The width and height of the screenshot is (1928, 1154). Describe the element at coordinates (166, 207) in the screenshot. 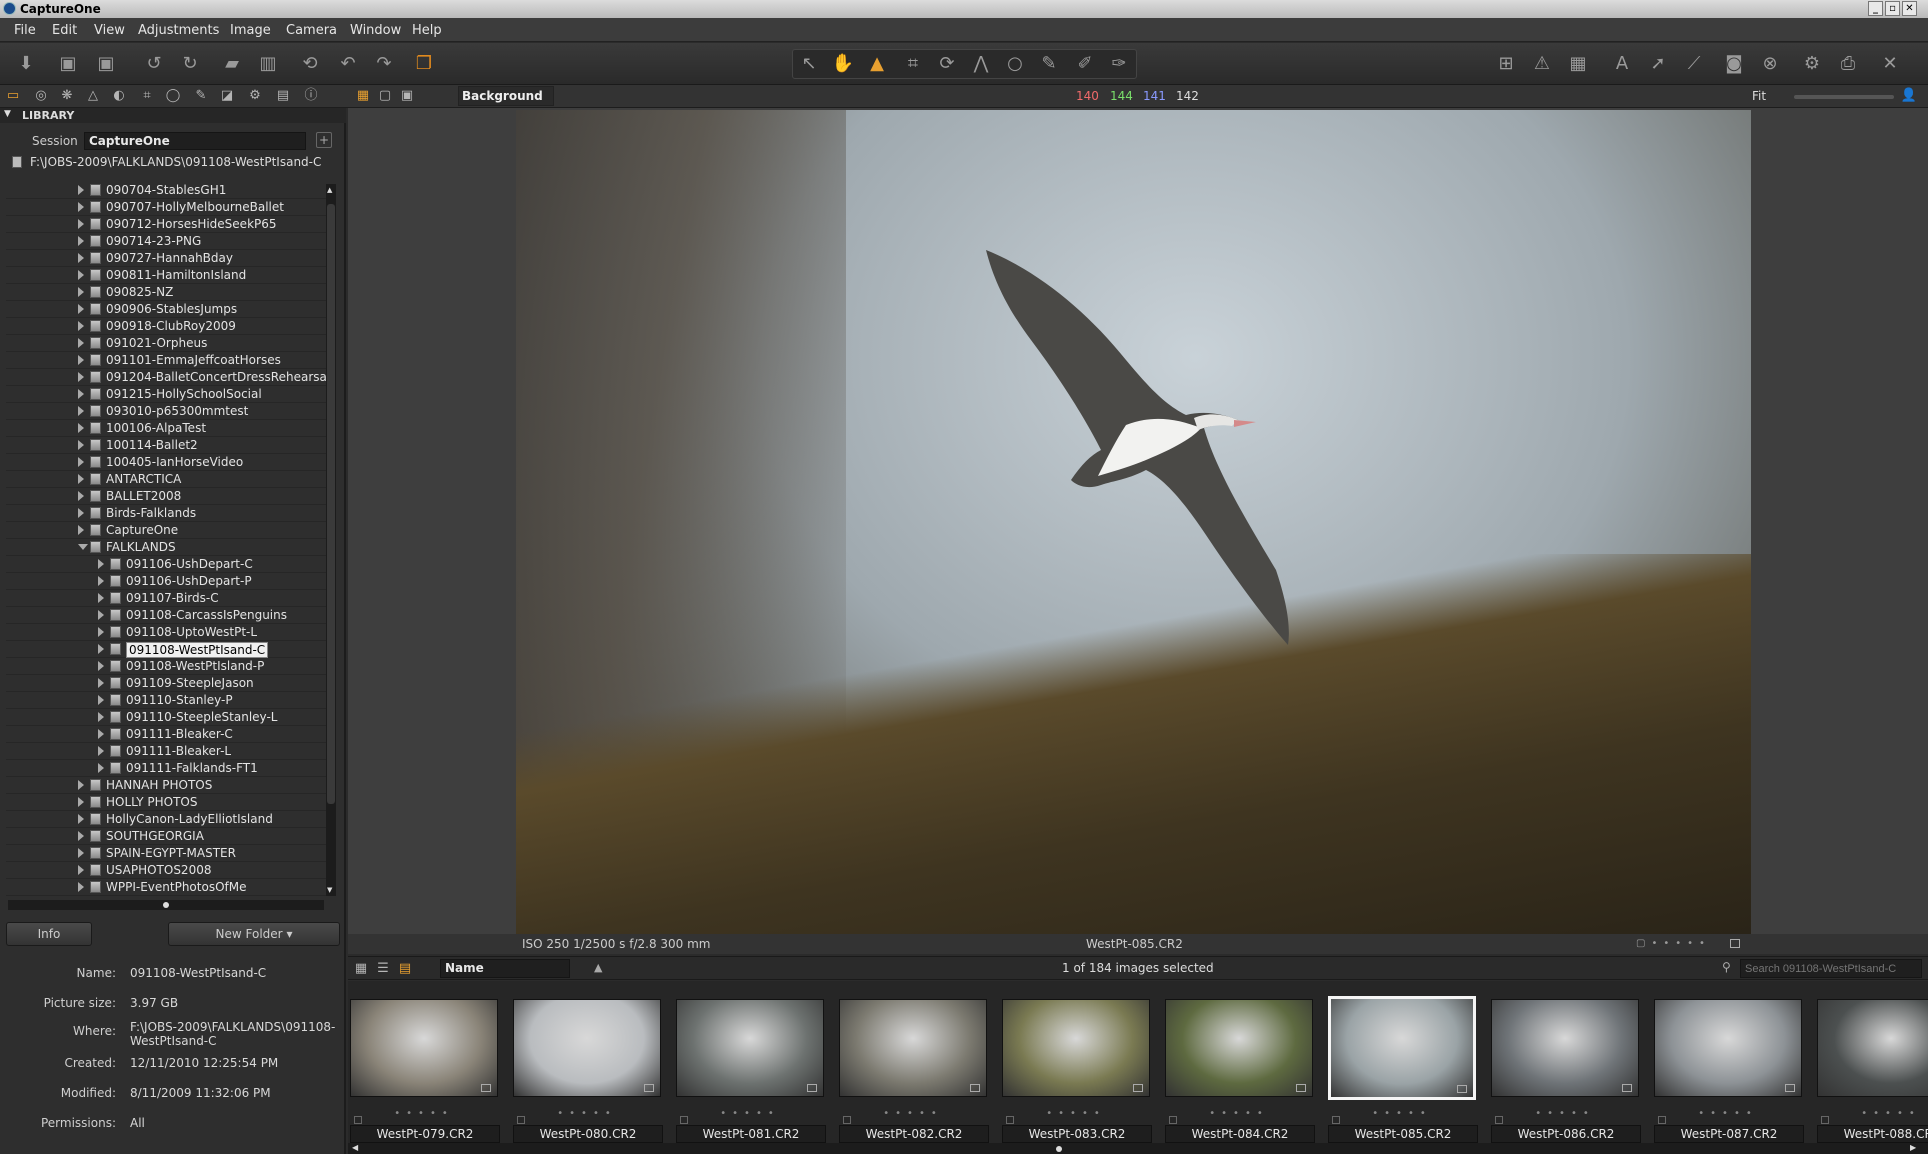

I see `tree-row: 090707-HollyMelbourneBallet` at that location.